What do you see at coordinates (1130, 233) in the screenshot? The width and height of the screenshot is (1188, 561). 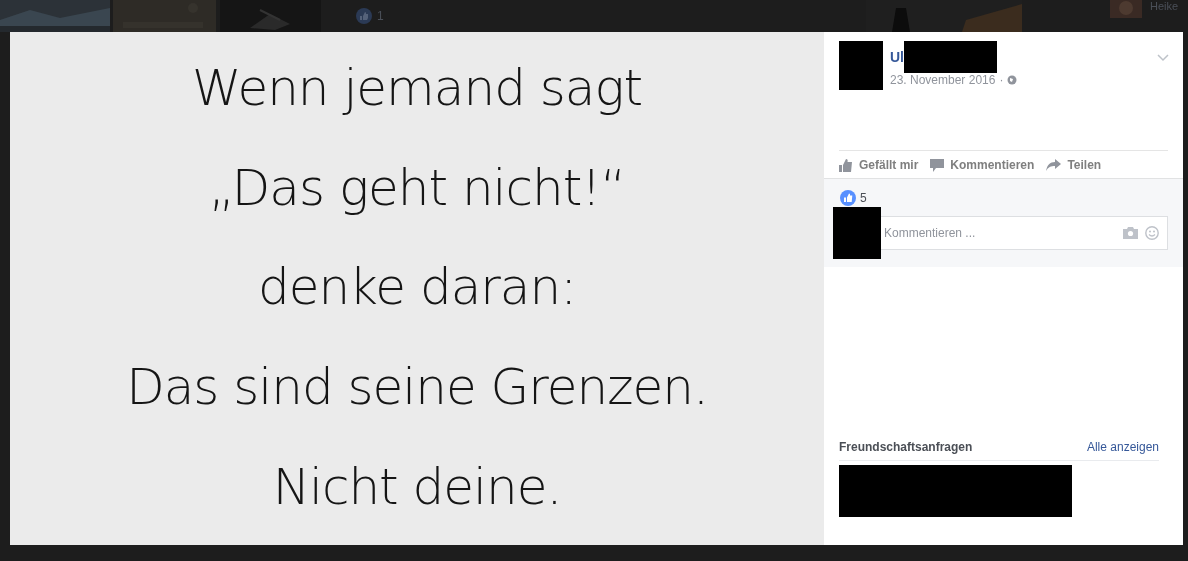 I see `camera-icon` at bounding box center [1130, 233].